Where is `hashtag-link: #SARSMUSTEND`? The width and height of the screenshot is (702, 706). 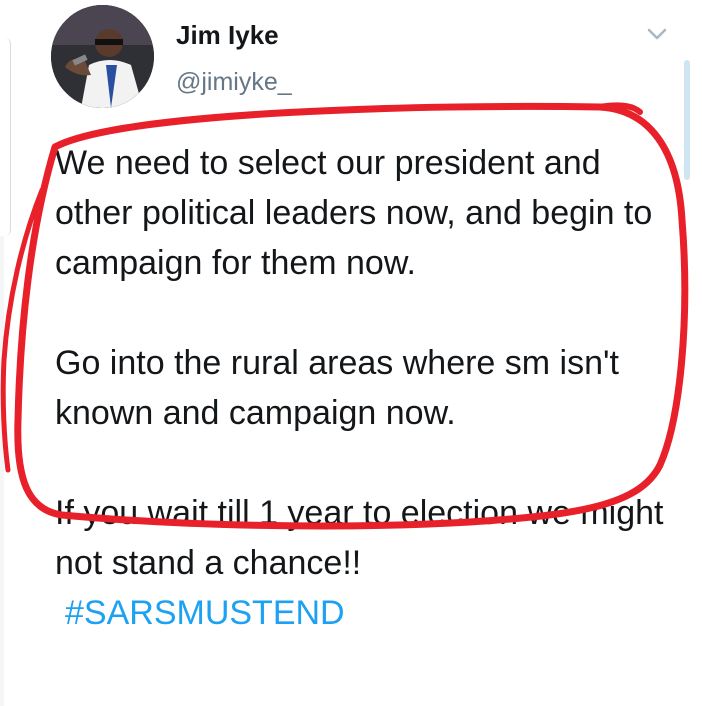
hashtag-link: #SARSMUSTEND is located at coordinates (205, 613).